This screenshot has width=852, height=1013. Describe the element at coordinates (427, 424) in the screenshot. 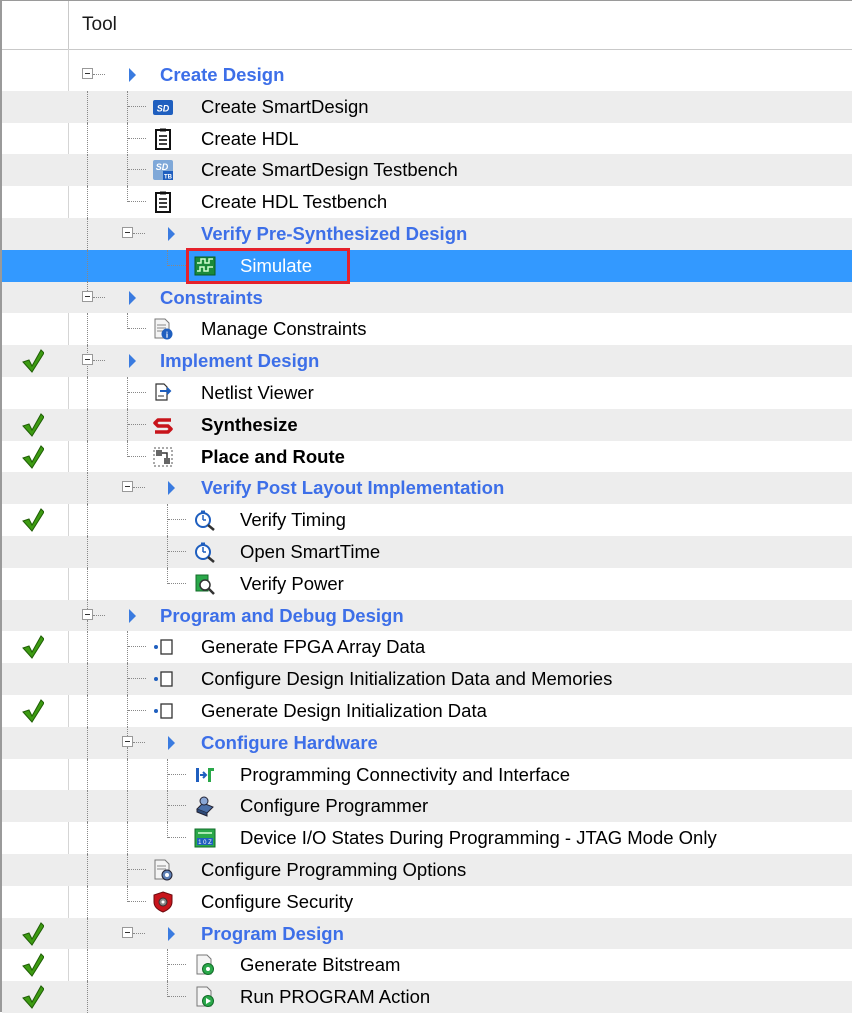

I see `tree-item-synthesize: Synthesize` at that location.